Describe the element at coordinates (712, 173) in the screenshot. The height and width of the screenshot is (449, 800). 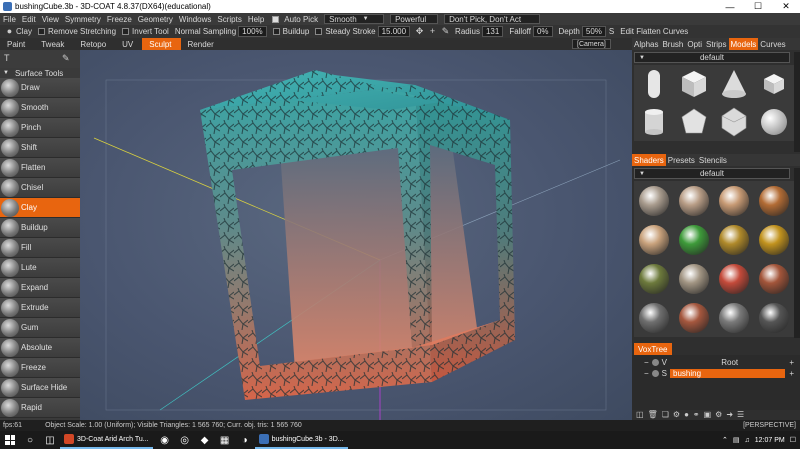
I see `shaders-preset-dropdown: ▼ default` at that location.